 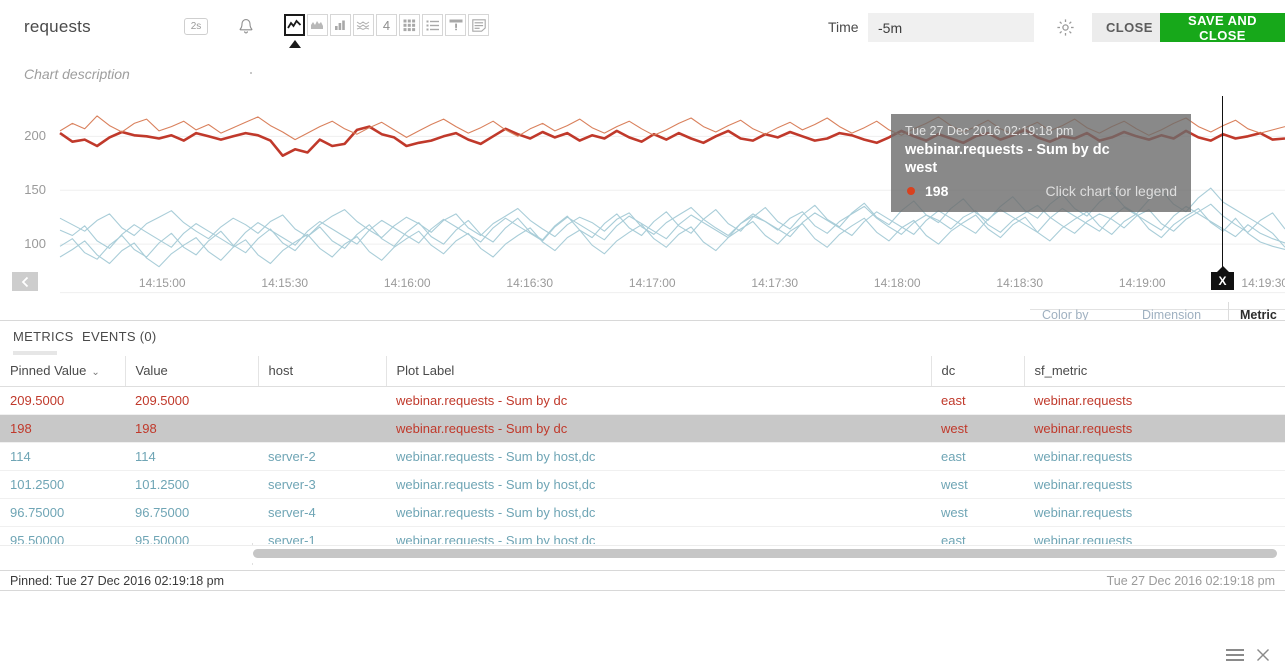 What do you see at coordinates (642, 338) in the screenshot?
I see `panel-tab-bar: METRICS EVENTS (0)` at bounding box center [642, 338].